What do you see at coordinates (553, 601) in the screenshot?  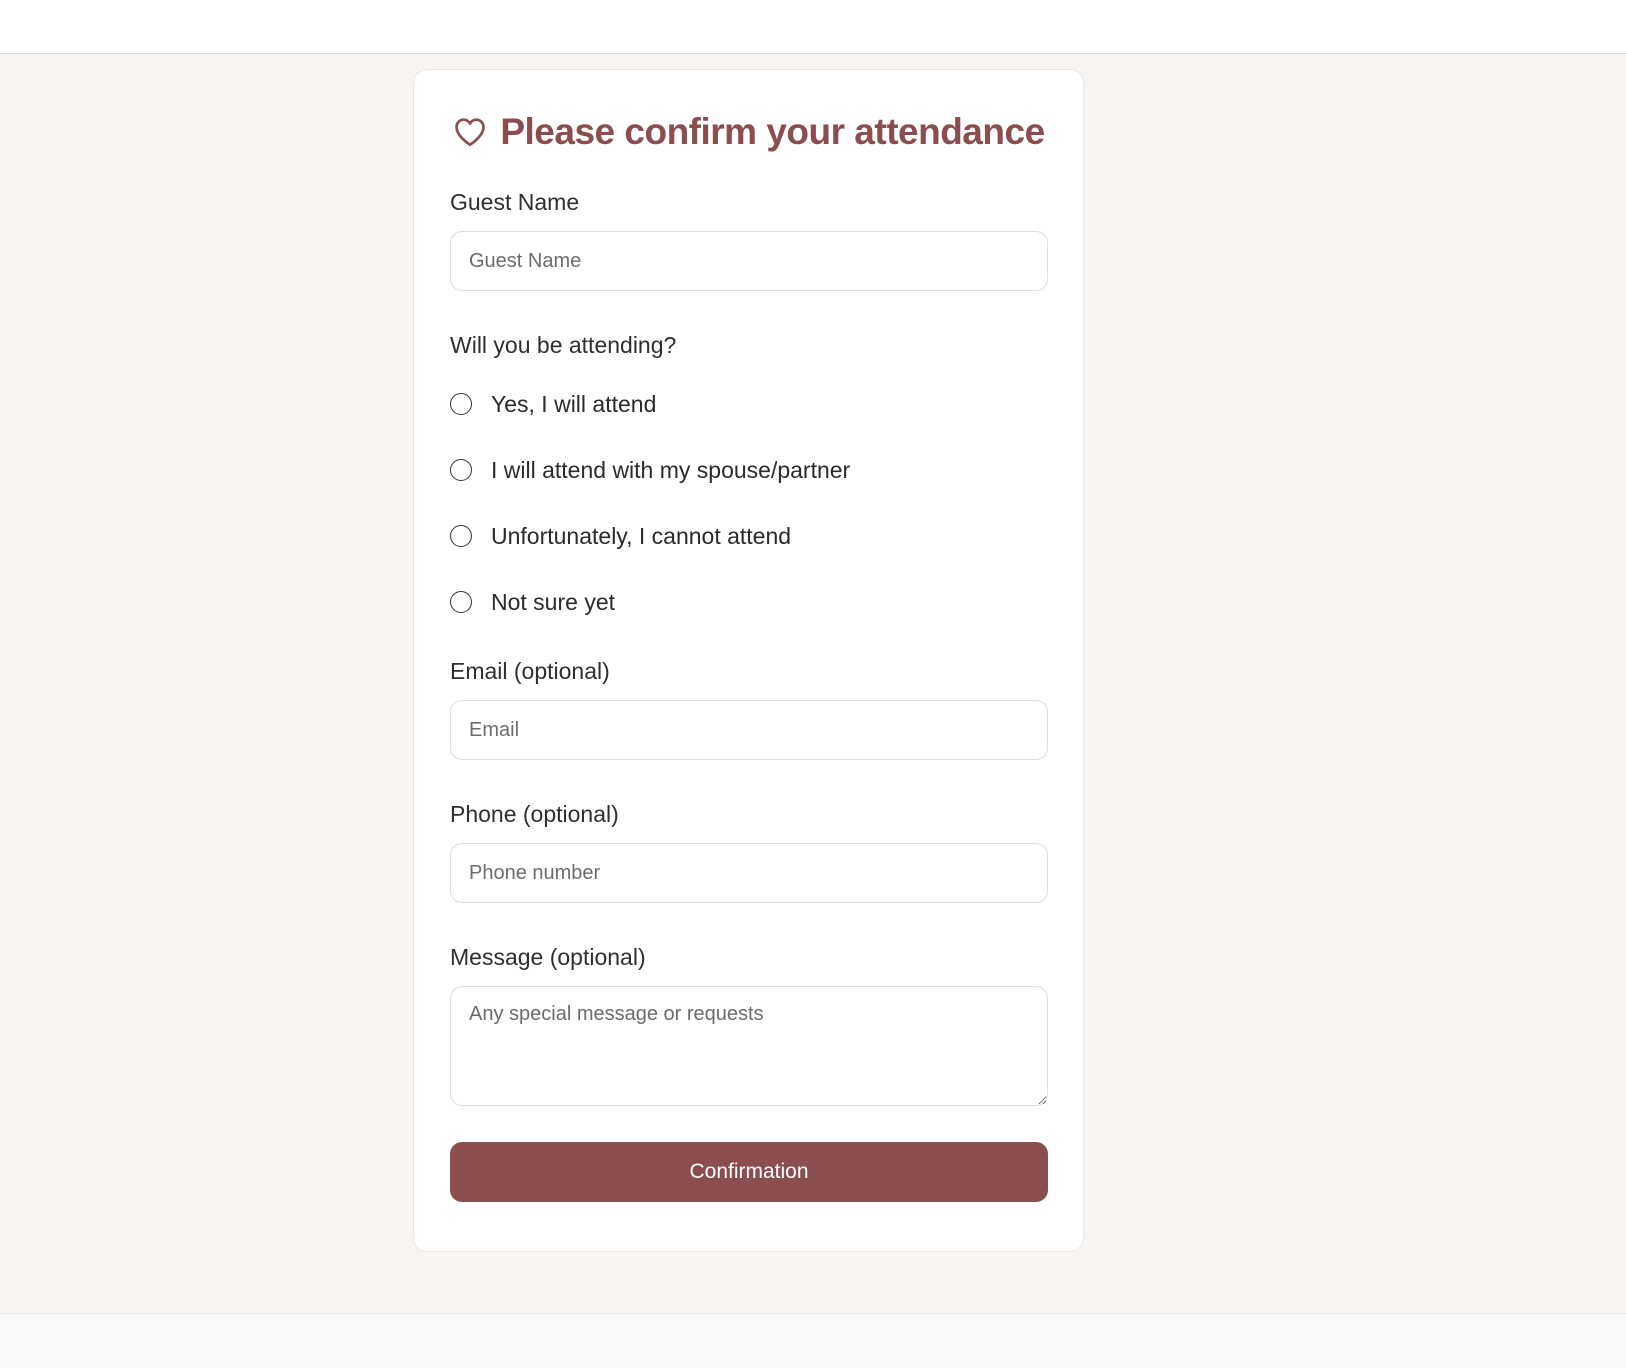 I see `attendance-option-label: Not sure yet` at bounding box center [553, 601].